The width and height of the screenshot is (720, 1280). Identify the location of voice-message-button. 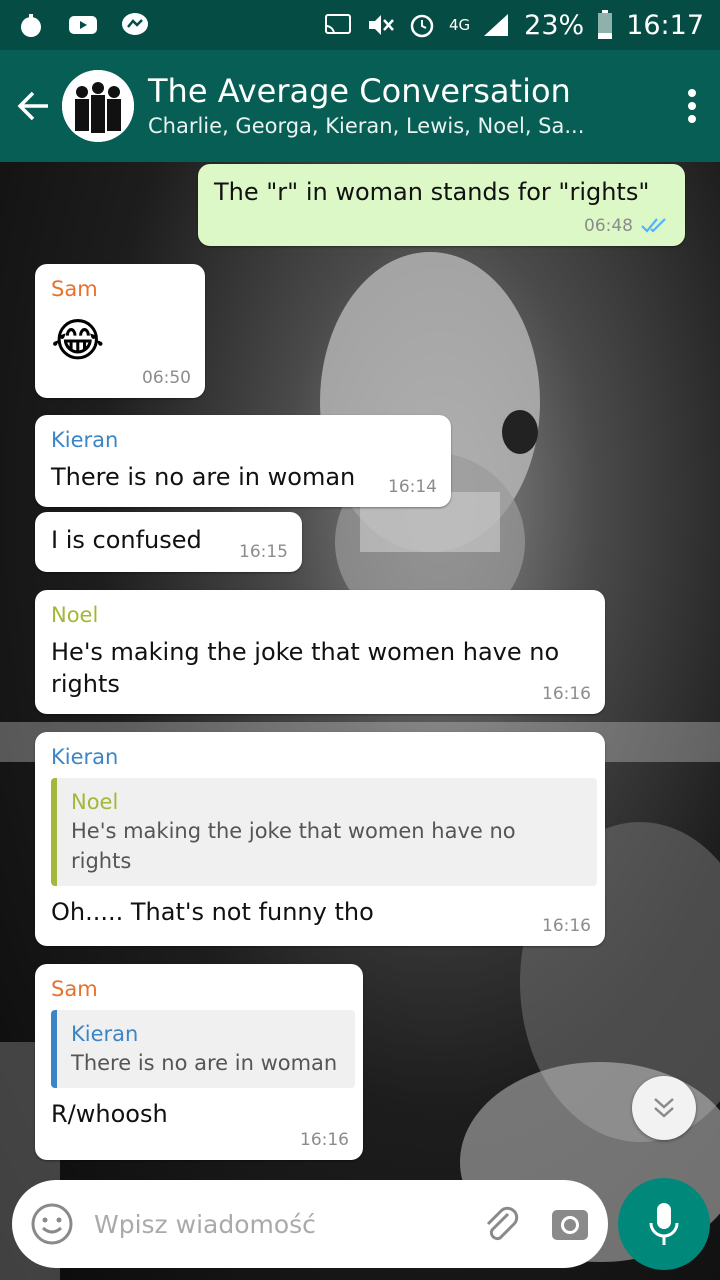
(664, 1224).